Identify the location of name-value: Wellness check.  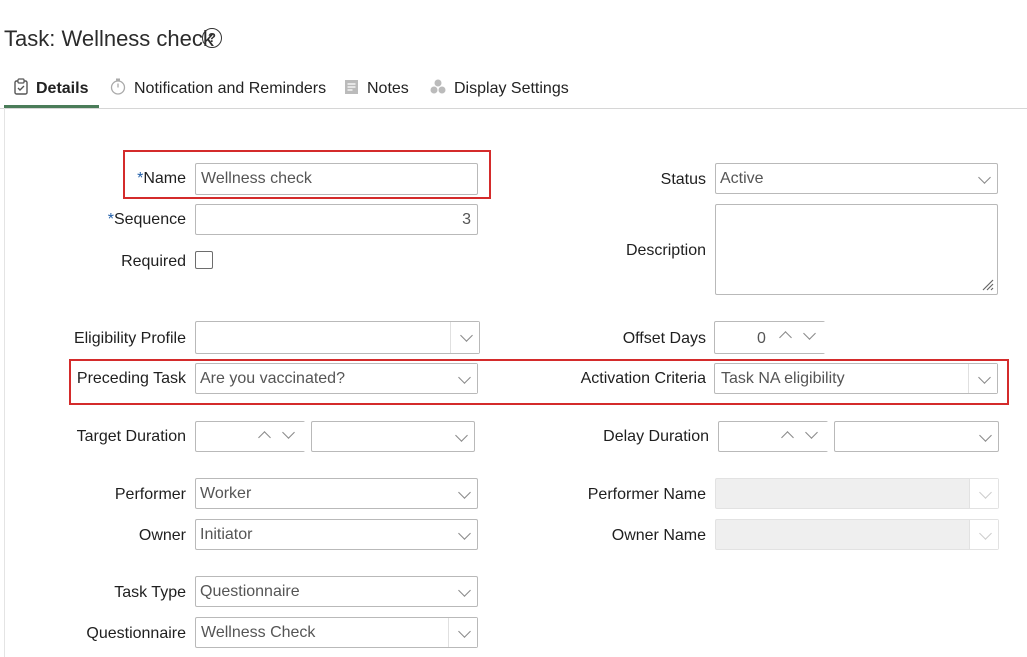
(256, 178).